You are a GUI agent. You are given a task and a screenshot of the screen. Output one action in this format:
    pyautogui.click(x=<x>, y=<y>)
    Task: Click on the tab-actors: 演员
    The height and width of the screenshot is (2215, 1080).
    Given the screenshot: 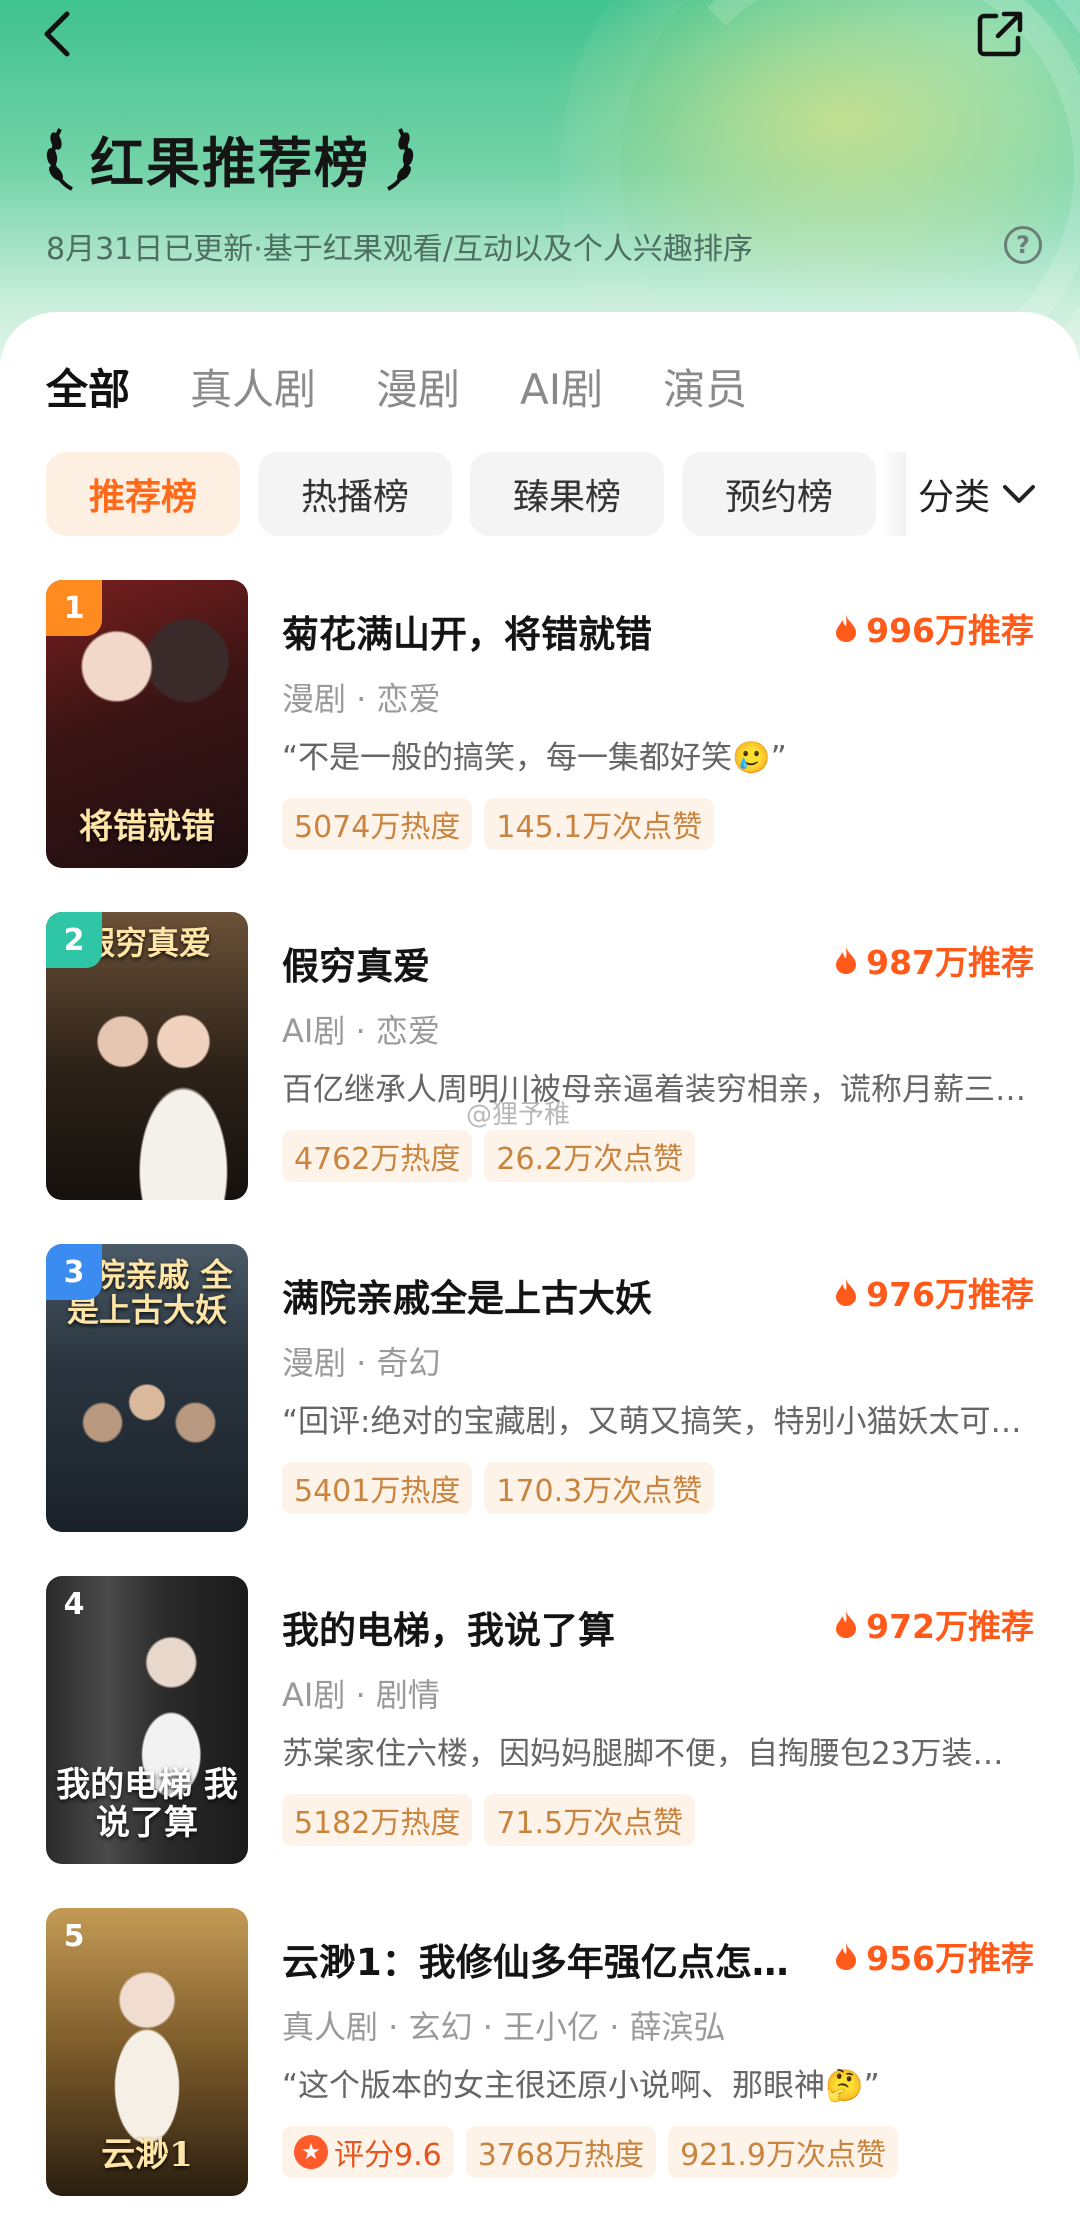 What is the action you would take?
    pyautogui.click(x=705, y=386)
    